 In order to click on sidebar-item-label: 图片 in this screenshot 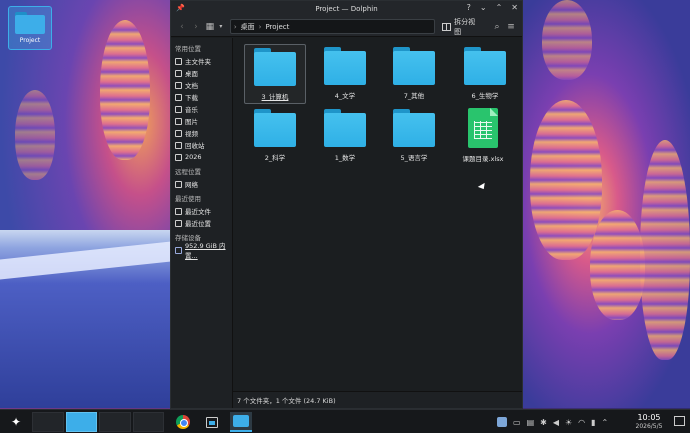, I will do `click(191, 122)`.